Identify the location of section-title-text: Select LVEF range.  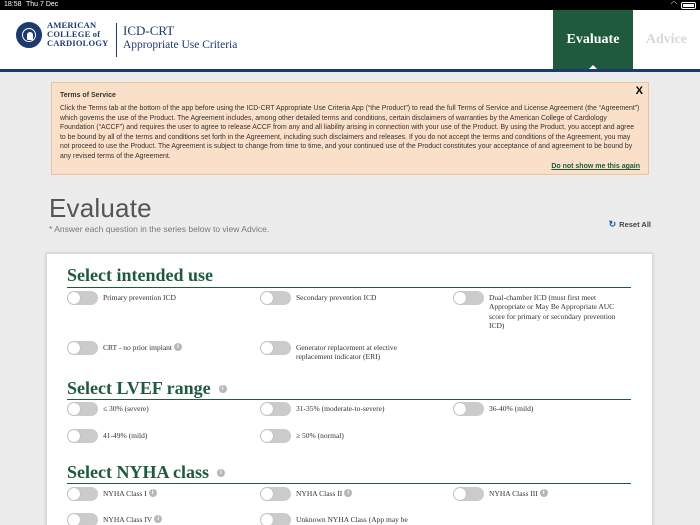
(139, 388).